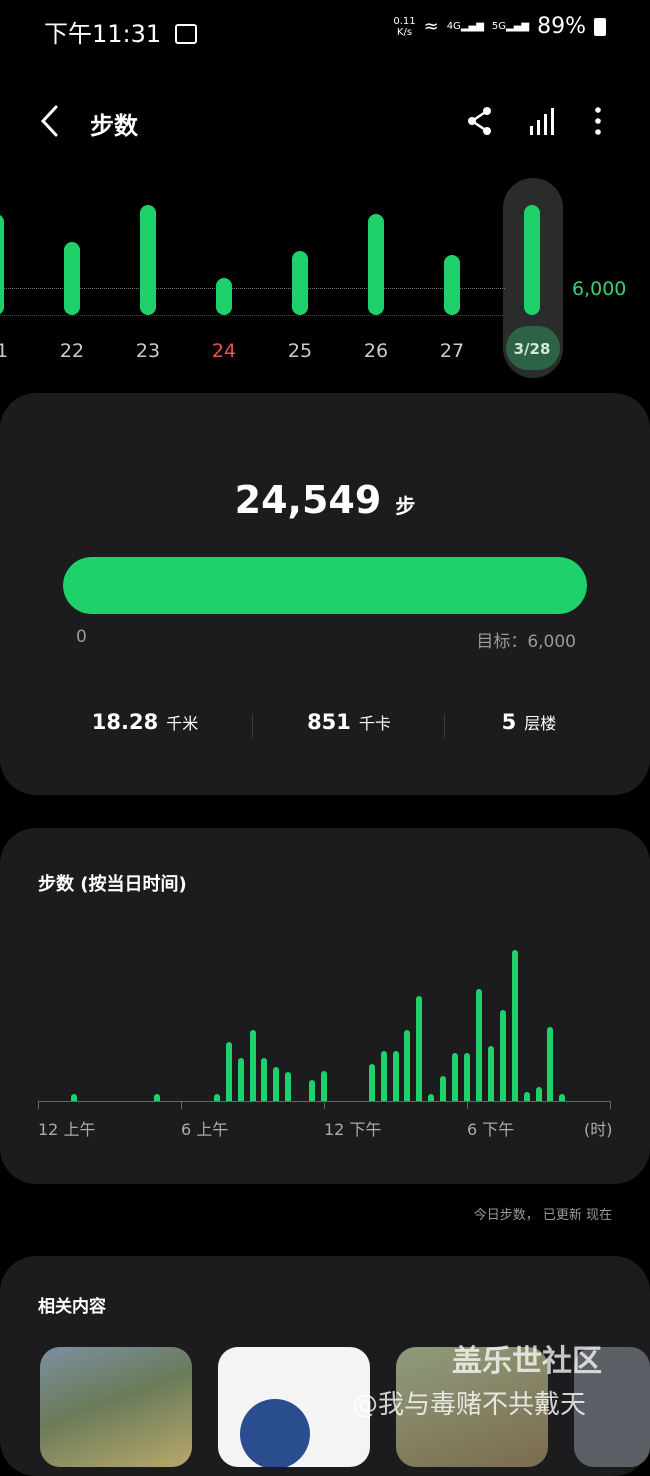 This screenshot has width=650, height=1476. I want to click on battery-icon, so click(600, 26).